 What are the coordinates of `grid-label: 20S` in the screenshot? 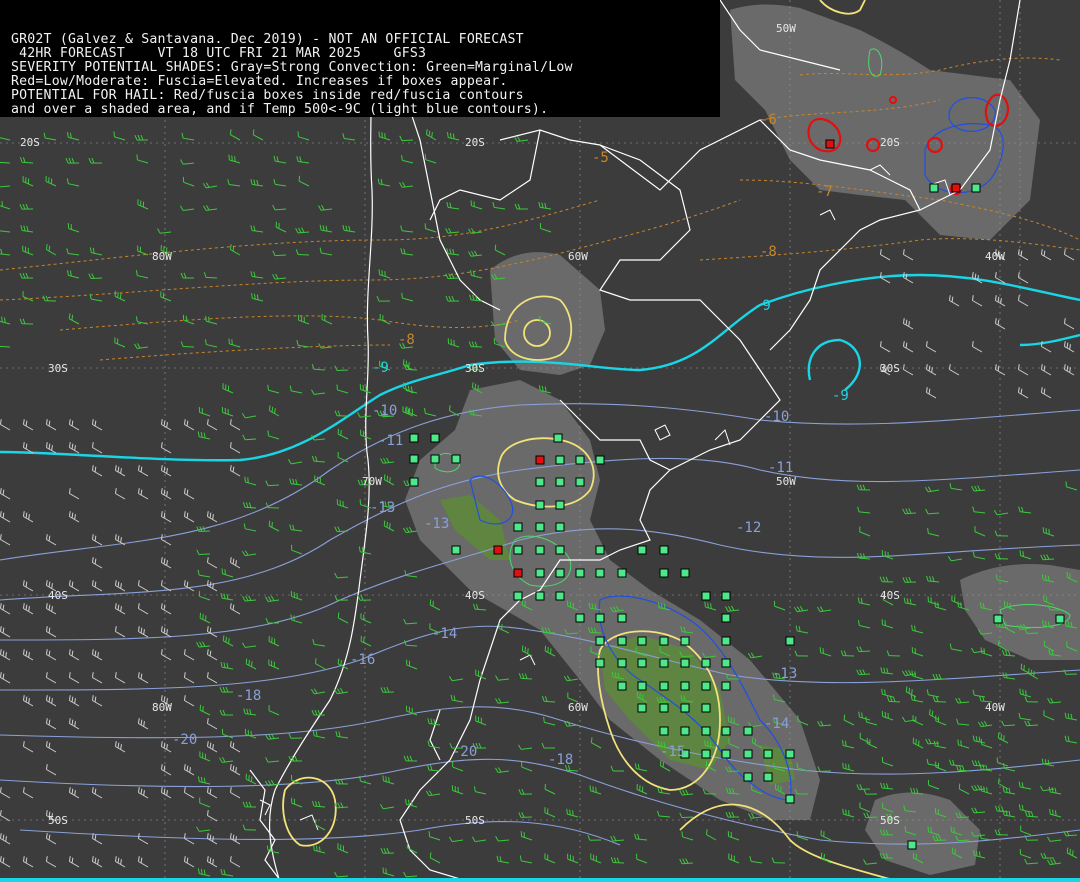 It's located at (30, 142).